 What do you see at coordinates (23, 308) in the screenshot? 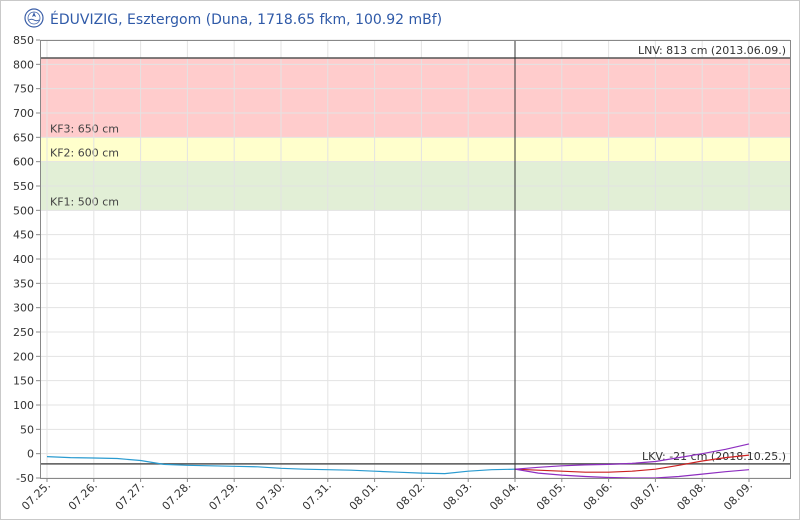
I see `y-tick-label: 300` at bounding box center [23, 308].